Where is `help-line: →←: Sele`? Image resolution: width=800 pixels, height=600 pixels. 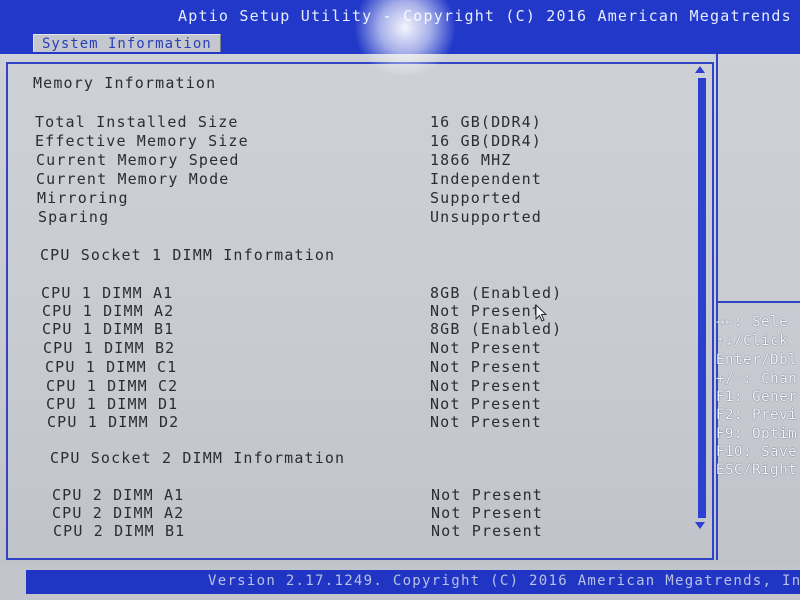 help-line: →←: Sele is located at coordinates (752, 322).